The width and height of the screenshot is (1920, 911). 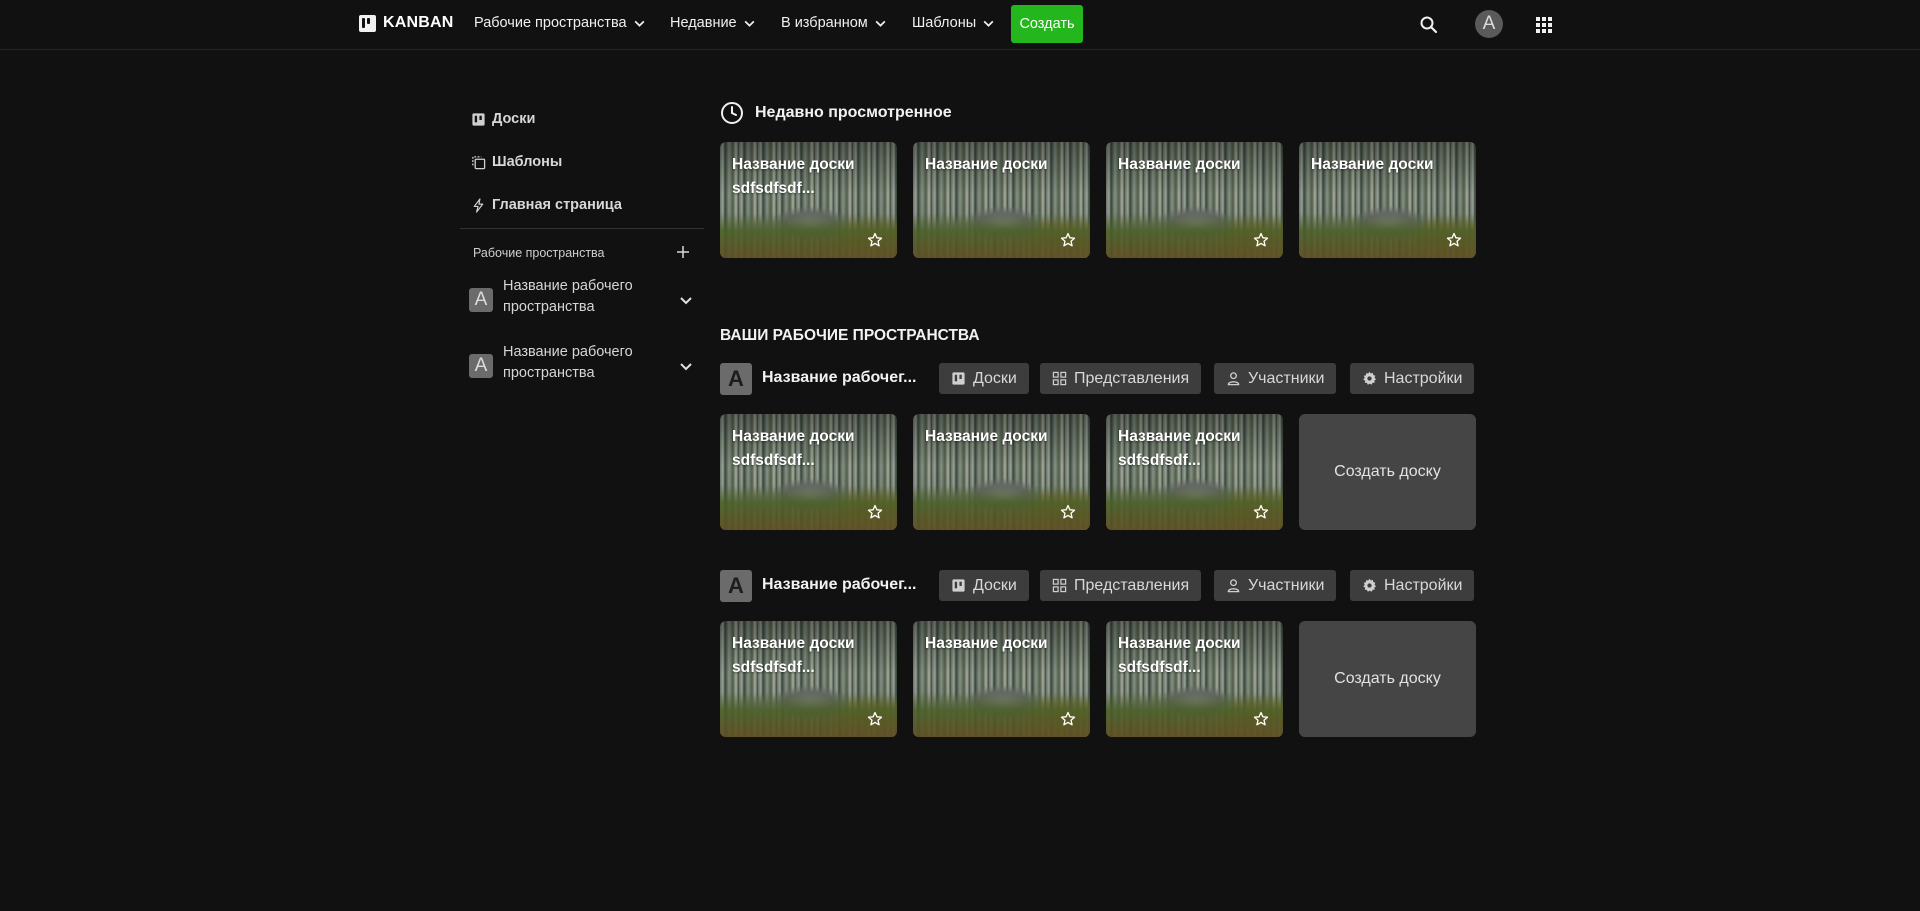 I want to click on user-avatar: A, so click(x=1489, y=24).